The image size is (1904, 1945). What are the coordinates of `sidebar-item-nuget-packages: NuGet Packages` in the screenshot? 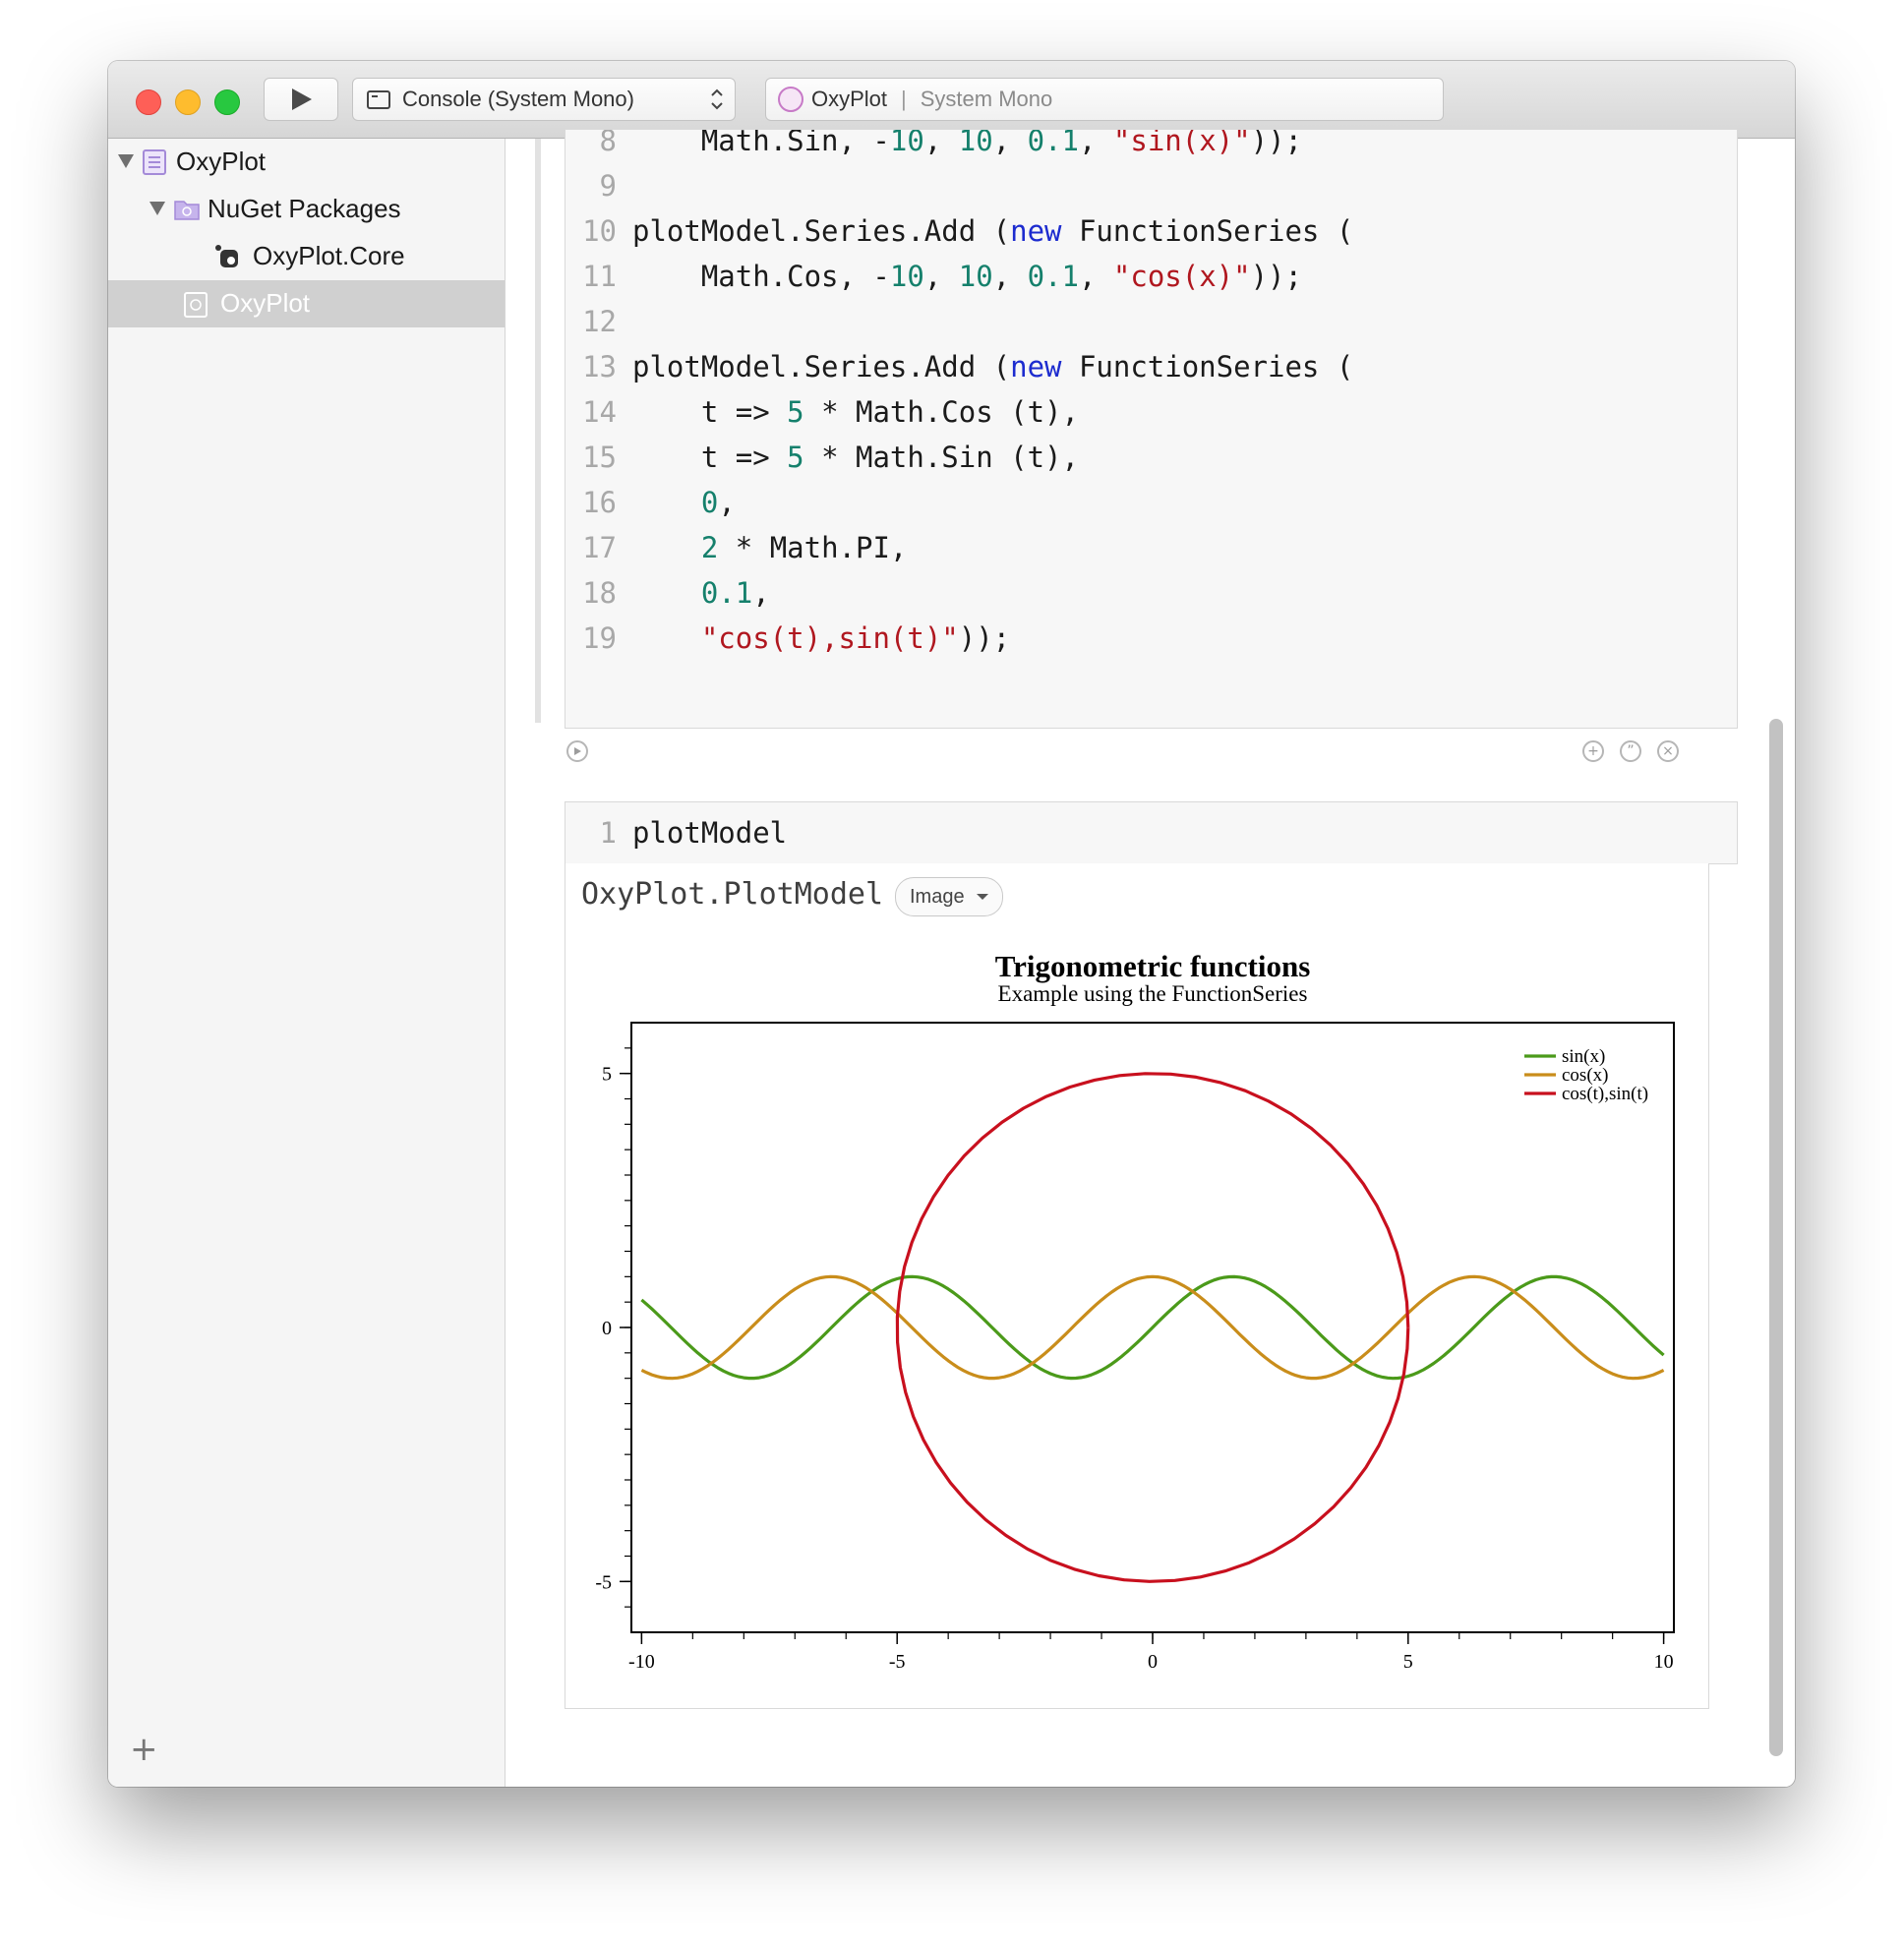 It's located at (306, 210).